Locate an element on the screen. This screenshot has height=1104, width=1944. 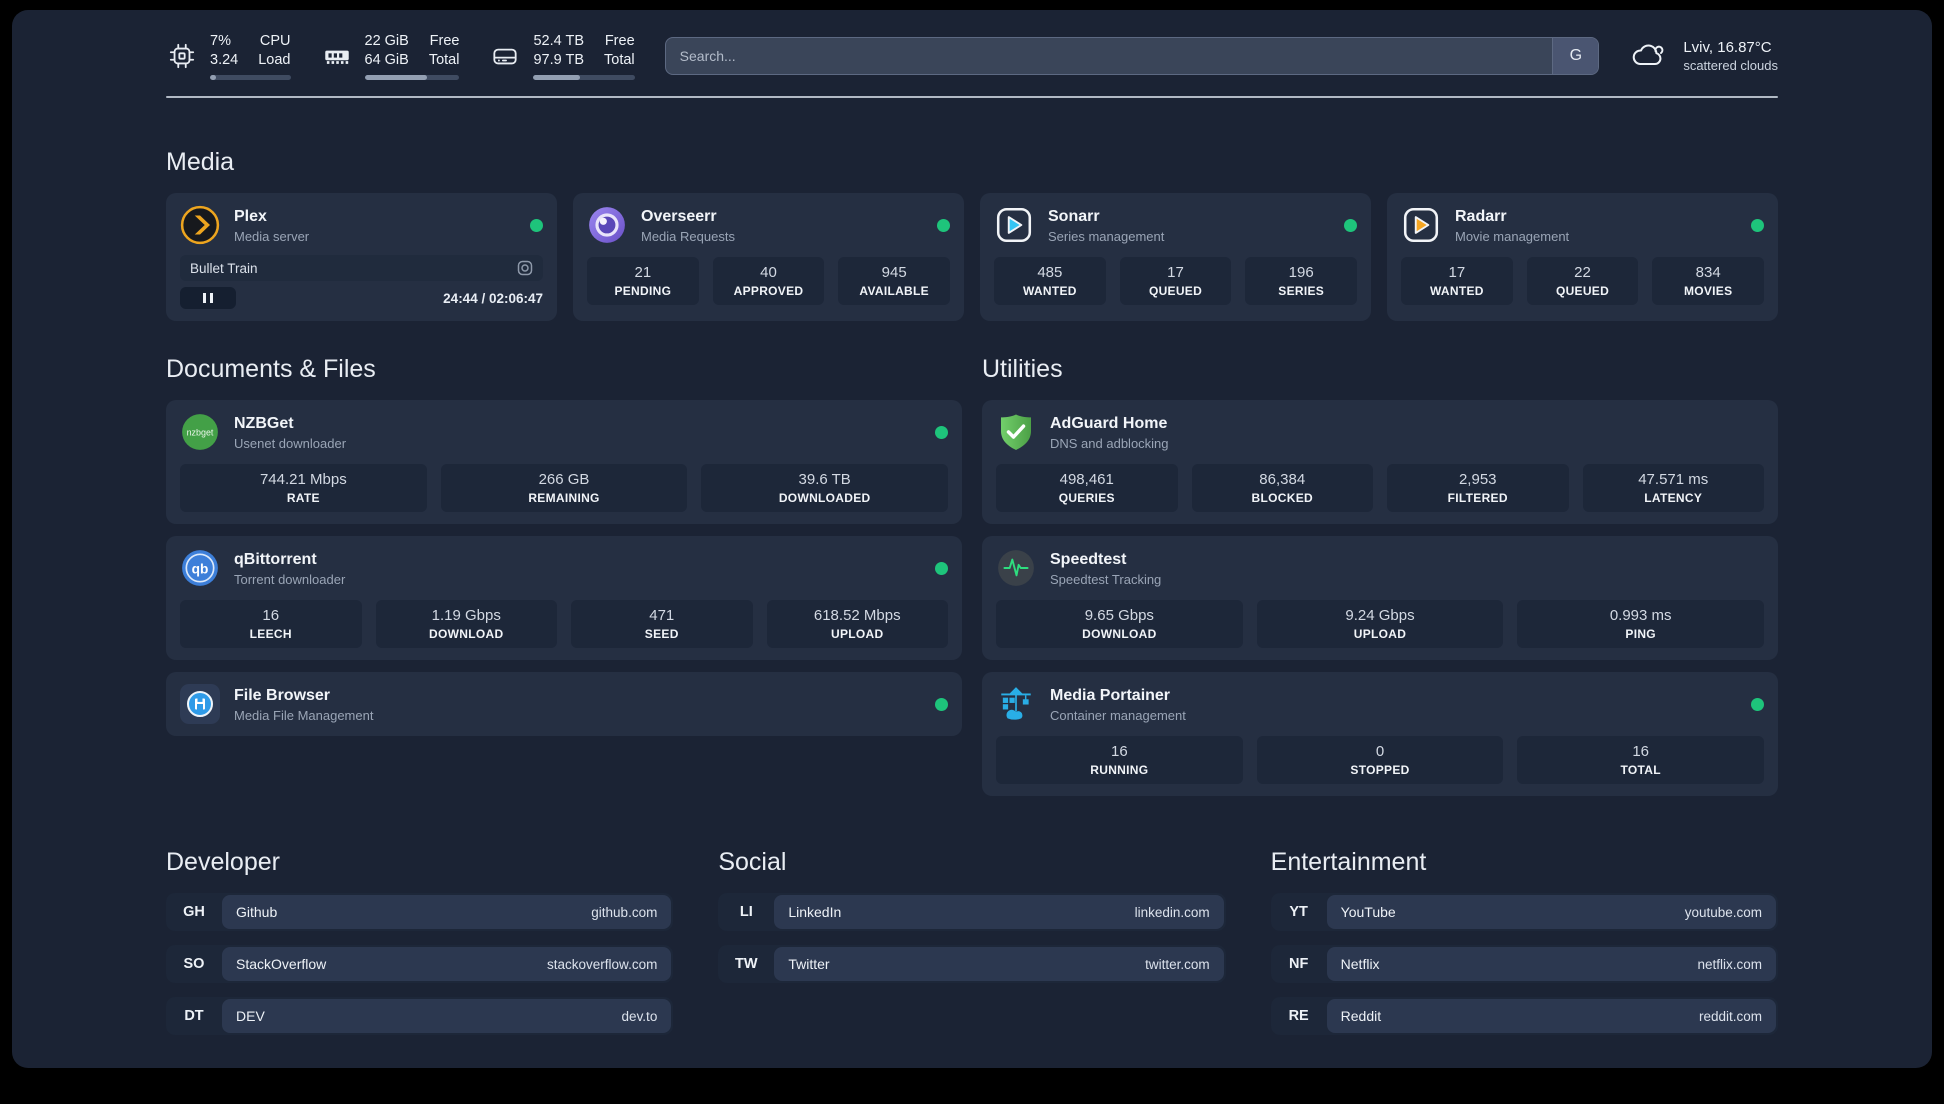
cpu-load-value: 3.24 is located at coordinates (224, 60).